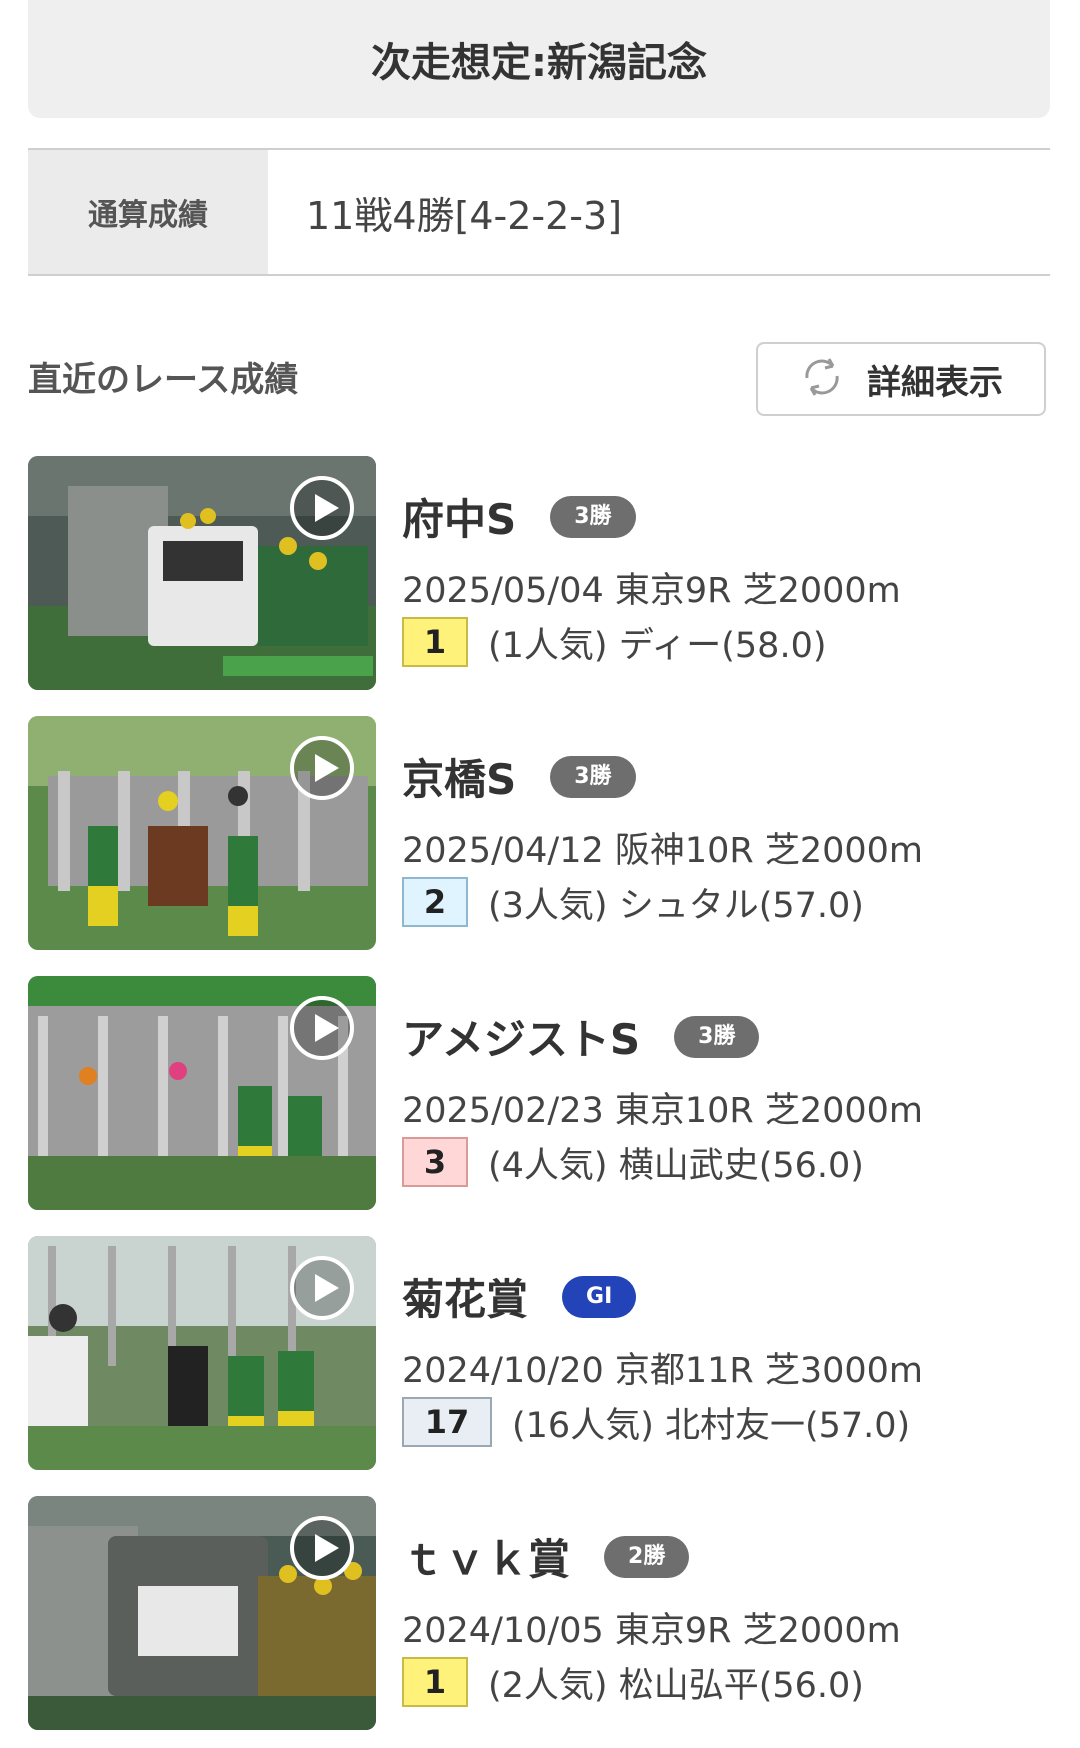 The height and width of the screenshot is (1748, 1080). Describe the element at coordinates (663, 851) in the screenshot. I see `race-date-venue: 2025/04/12 阪神10R 芝2000m` at that location.